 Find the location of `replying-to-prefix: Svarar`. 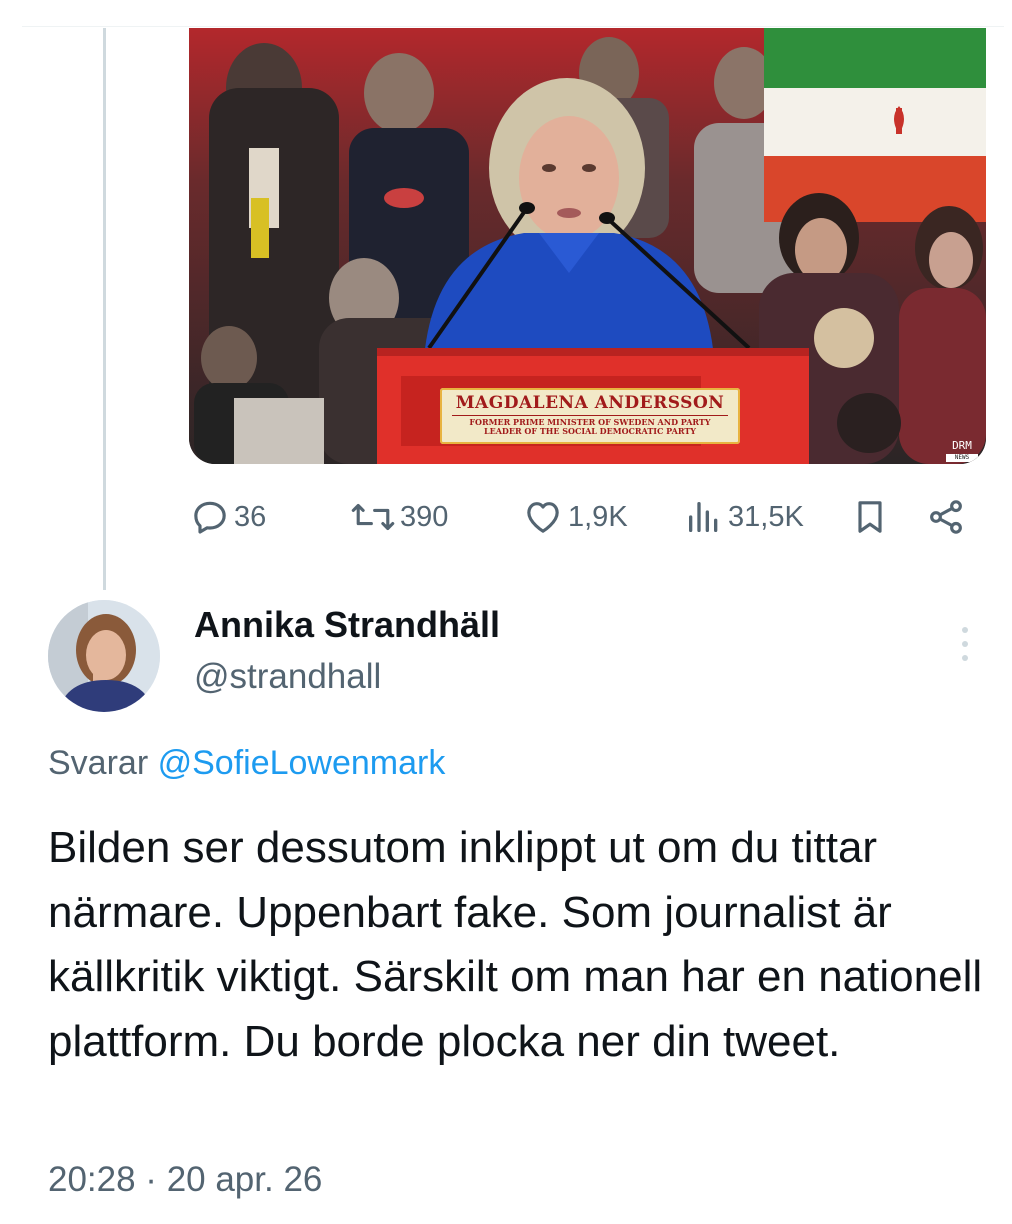

replying-to-prefix: Svarar is located at coordinates (98, 763).